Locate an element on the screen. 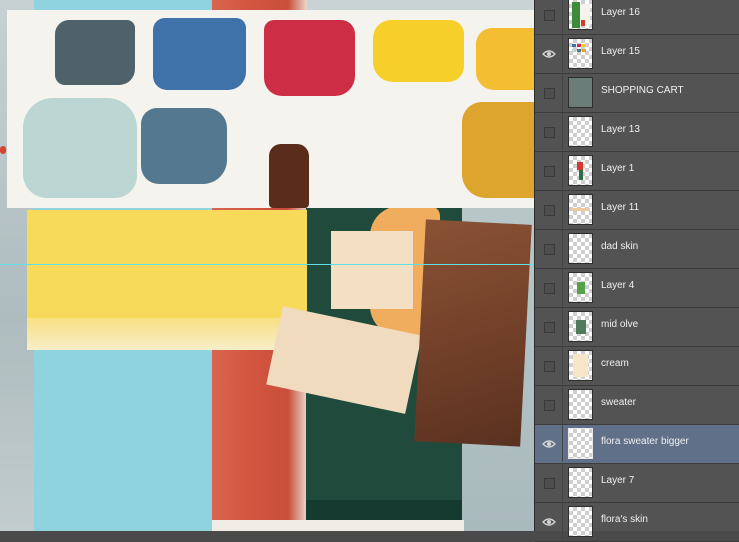 This screenshot has height=542, width=739. layer-name: cream is located at coordinates (615, 363).